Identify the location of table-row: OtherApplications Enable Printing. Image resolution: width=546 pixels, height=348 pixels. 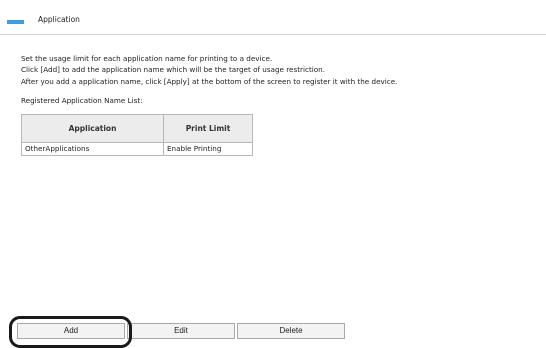
(137, 149).